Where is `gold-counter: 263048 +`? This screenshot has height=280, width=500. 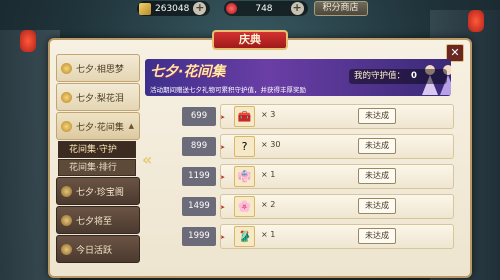
gold-counter: 263048 + is located at coordinates (174, 8).